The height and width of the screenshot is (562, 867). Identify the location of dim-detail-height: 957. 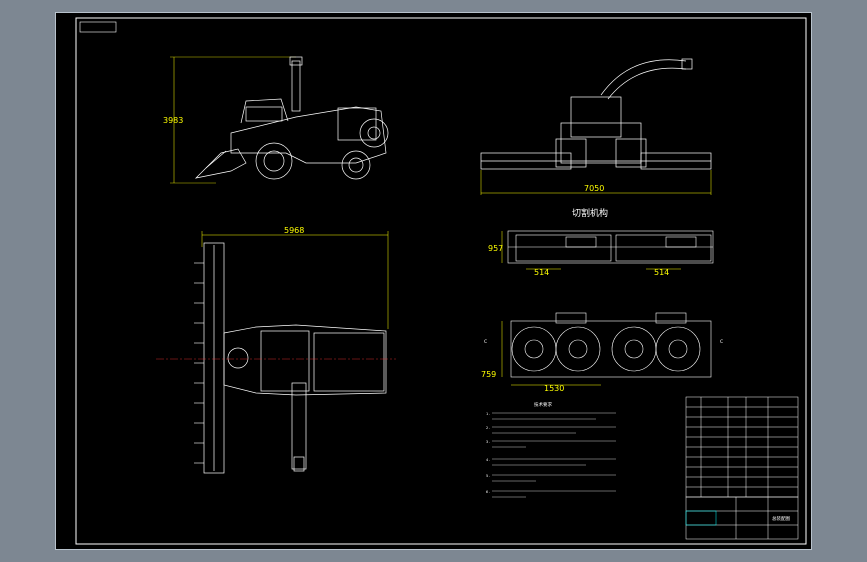
(495, 248).